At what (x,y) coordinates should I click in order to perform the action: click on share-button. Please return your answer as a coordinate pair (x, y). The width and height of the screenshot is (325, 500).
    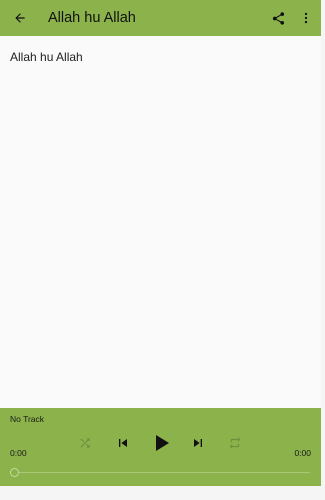
    Looking at the image, I should click on (278, 18).